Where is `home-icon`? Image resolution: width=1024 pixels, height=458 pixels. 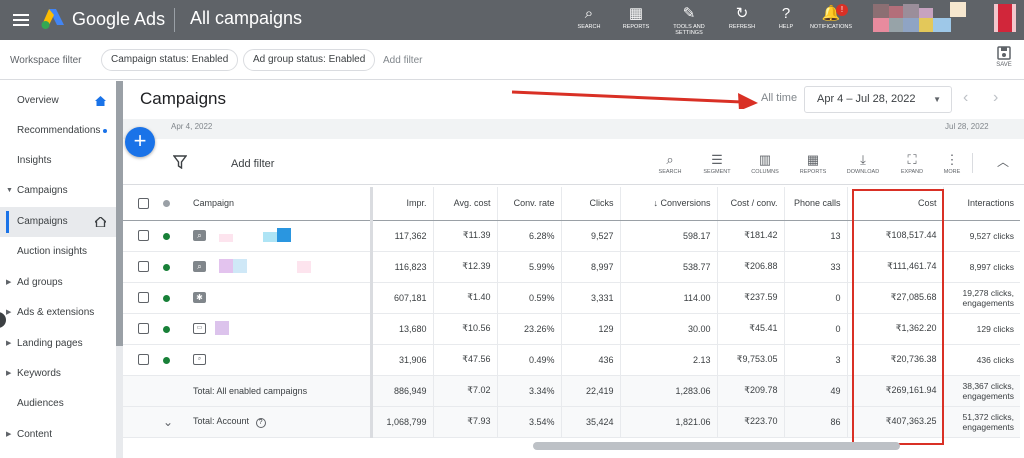
home-icon is located at coordinates (100, 222).